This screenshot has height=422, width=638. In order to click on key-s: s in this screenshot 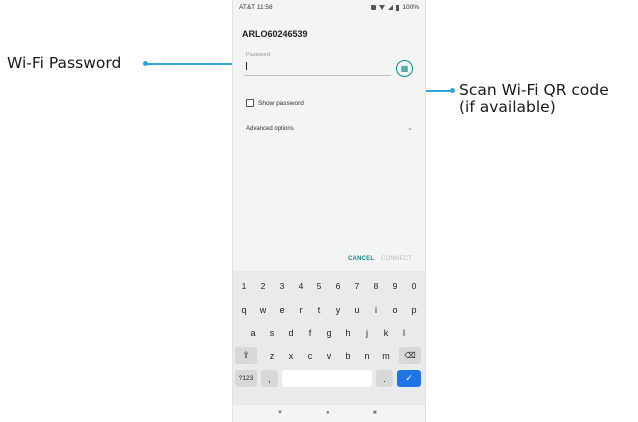, I will do `click(272, 332)`.